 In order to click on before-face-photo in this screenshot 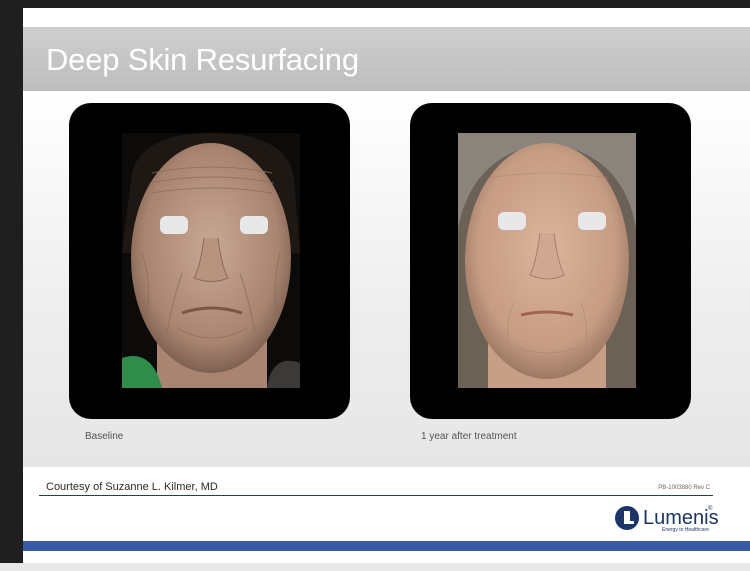, I will do `click(211, 260)`.